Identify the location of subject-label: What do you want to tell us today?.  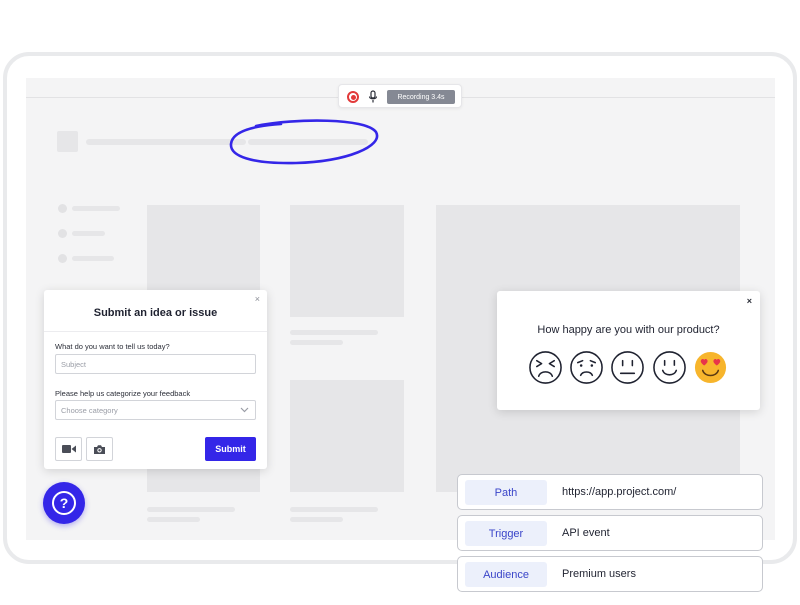
(112, 346).